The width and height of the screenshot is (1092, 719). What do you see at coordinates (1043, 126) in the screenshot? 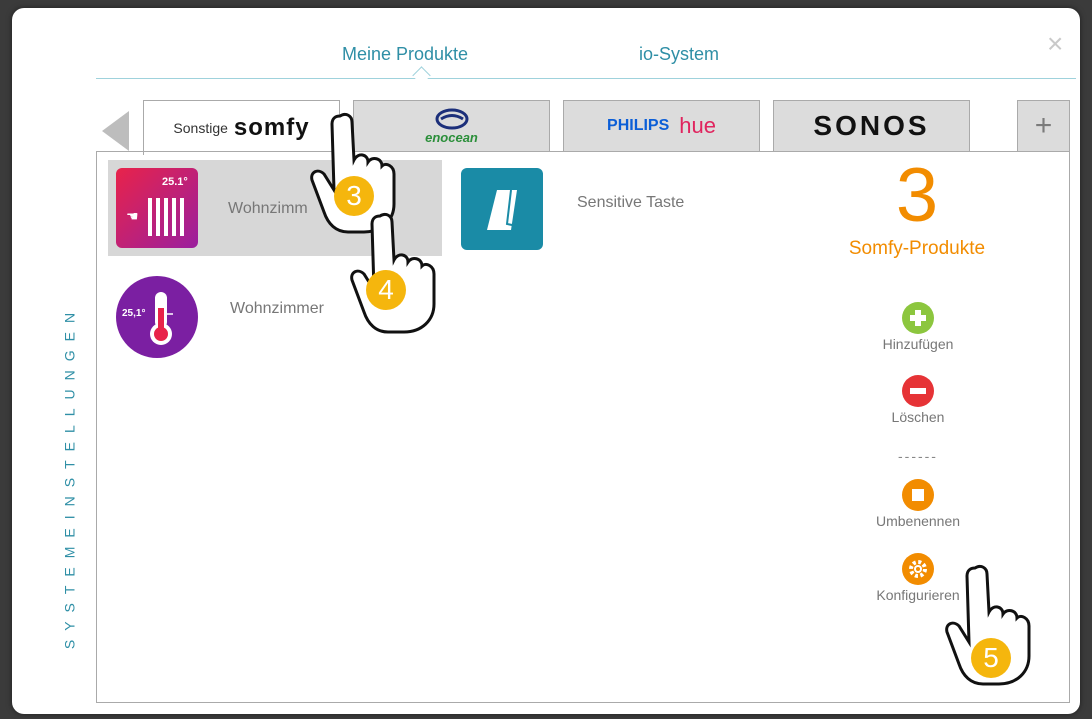
I see `add-brand-button: +` at bounding box center [1043, 126].